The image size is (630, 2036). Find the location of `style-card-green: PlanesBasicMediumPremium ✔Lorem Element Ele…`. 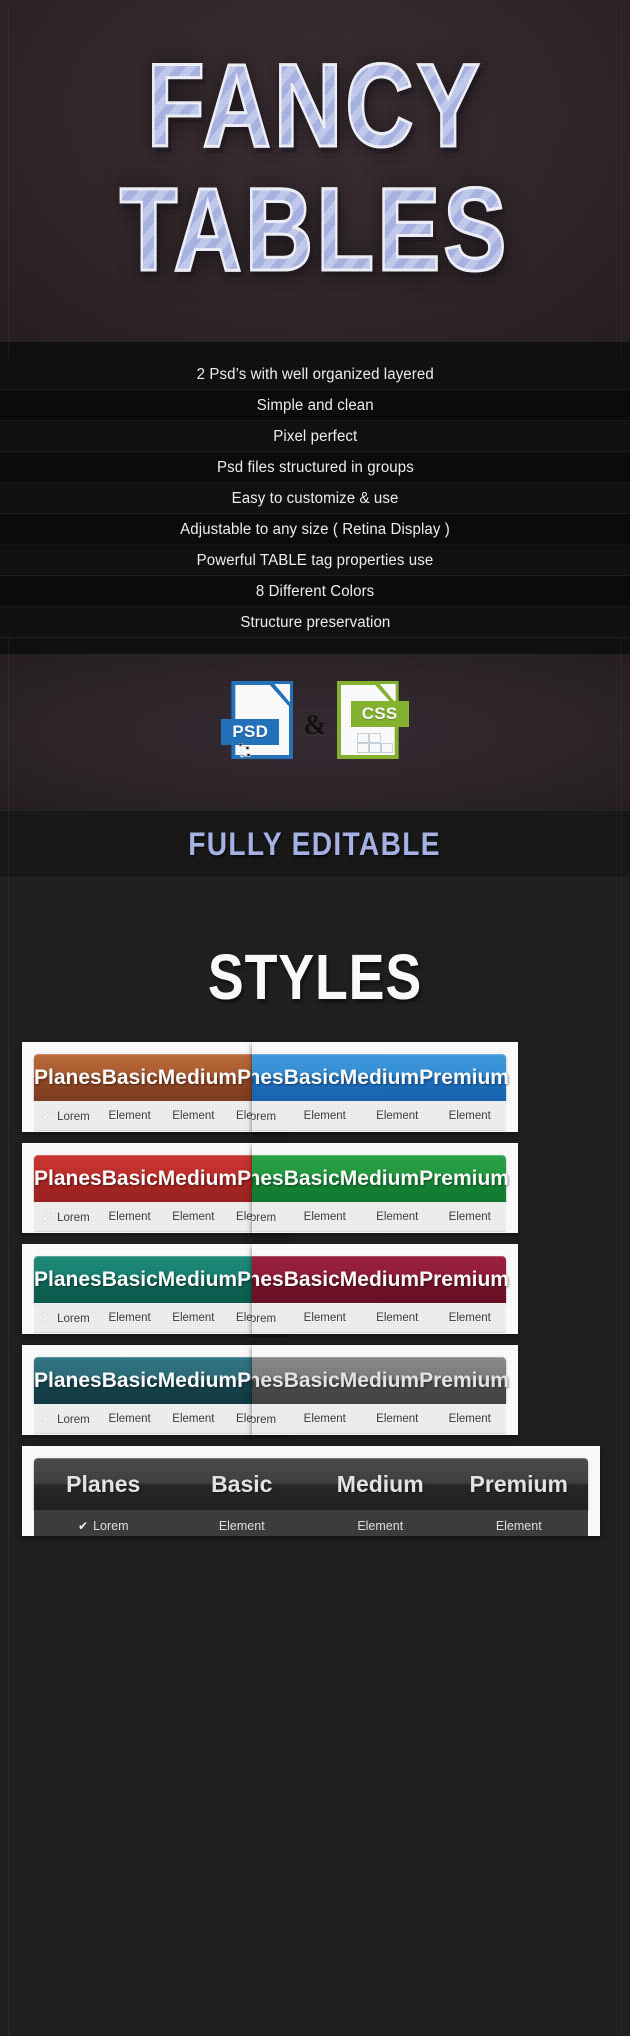

style-card-green: PlanesBasicMediumPremium ✔Lorem Element Ele… is located at coordinates (385, 1188).